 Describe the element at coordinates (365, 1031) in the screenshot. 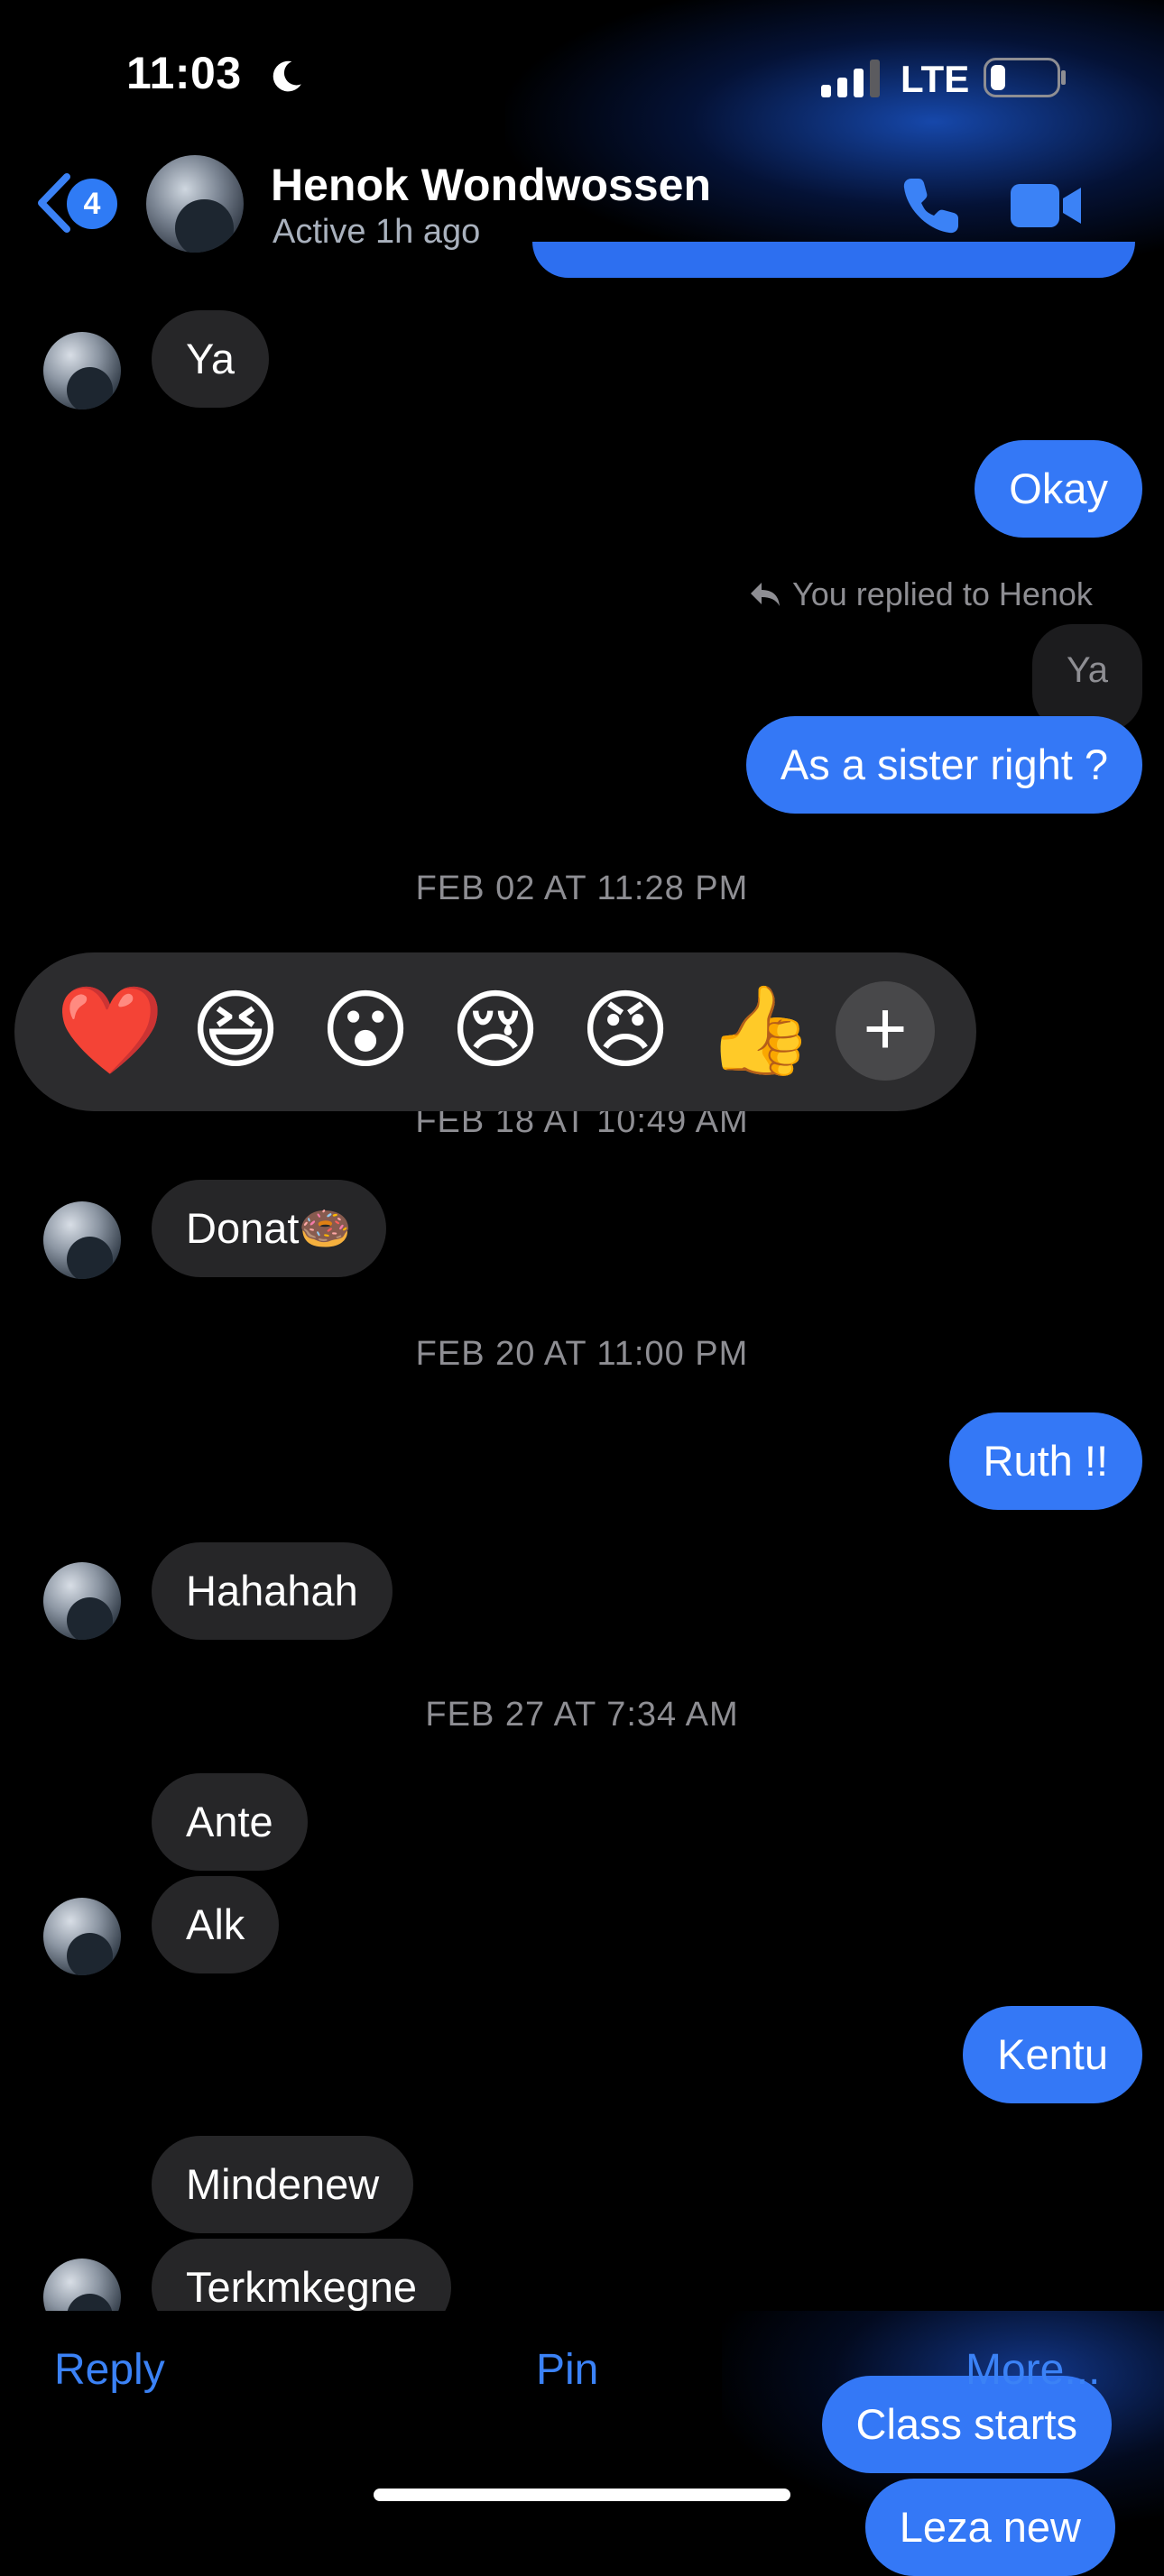

I see `reaction-wow-icon: 😮` at that location.